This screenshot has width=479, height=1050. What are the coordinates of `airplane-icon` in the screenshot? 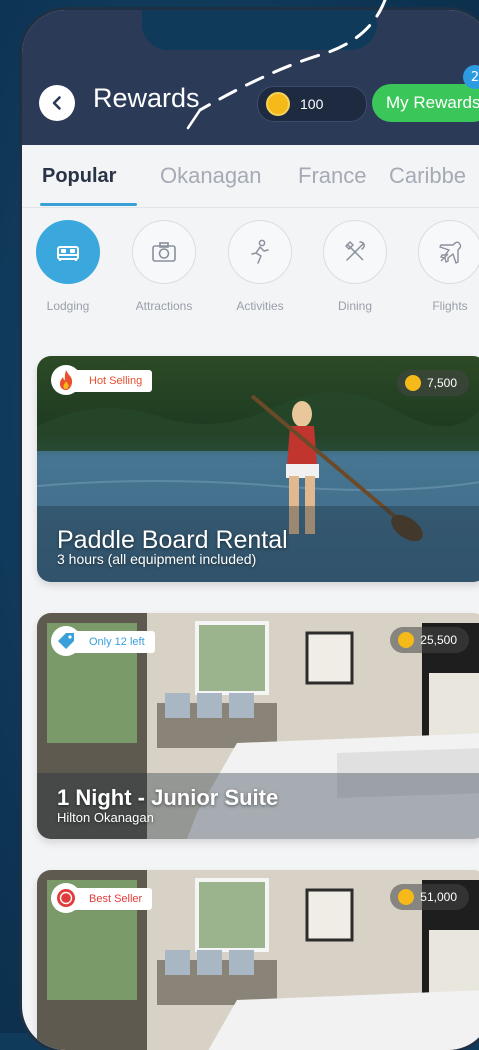 It's located at (450, 252).